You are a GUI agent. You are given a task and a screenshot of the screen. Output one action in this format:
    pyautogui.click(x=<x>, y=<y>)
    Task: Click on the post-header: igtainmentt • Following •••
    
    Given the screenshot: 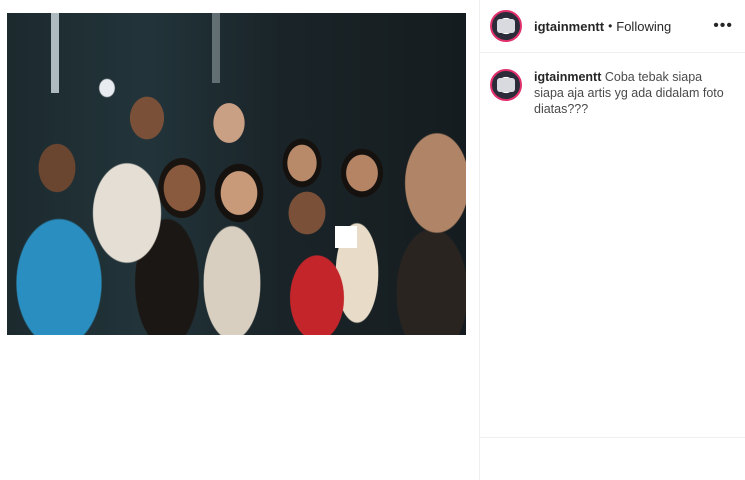 What is the action you would take?
    pyautogui.click(x=612, y=26)
    